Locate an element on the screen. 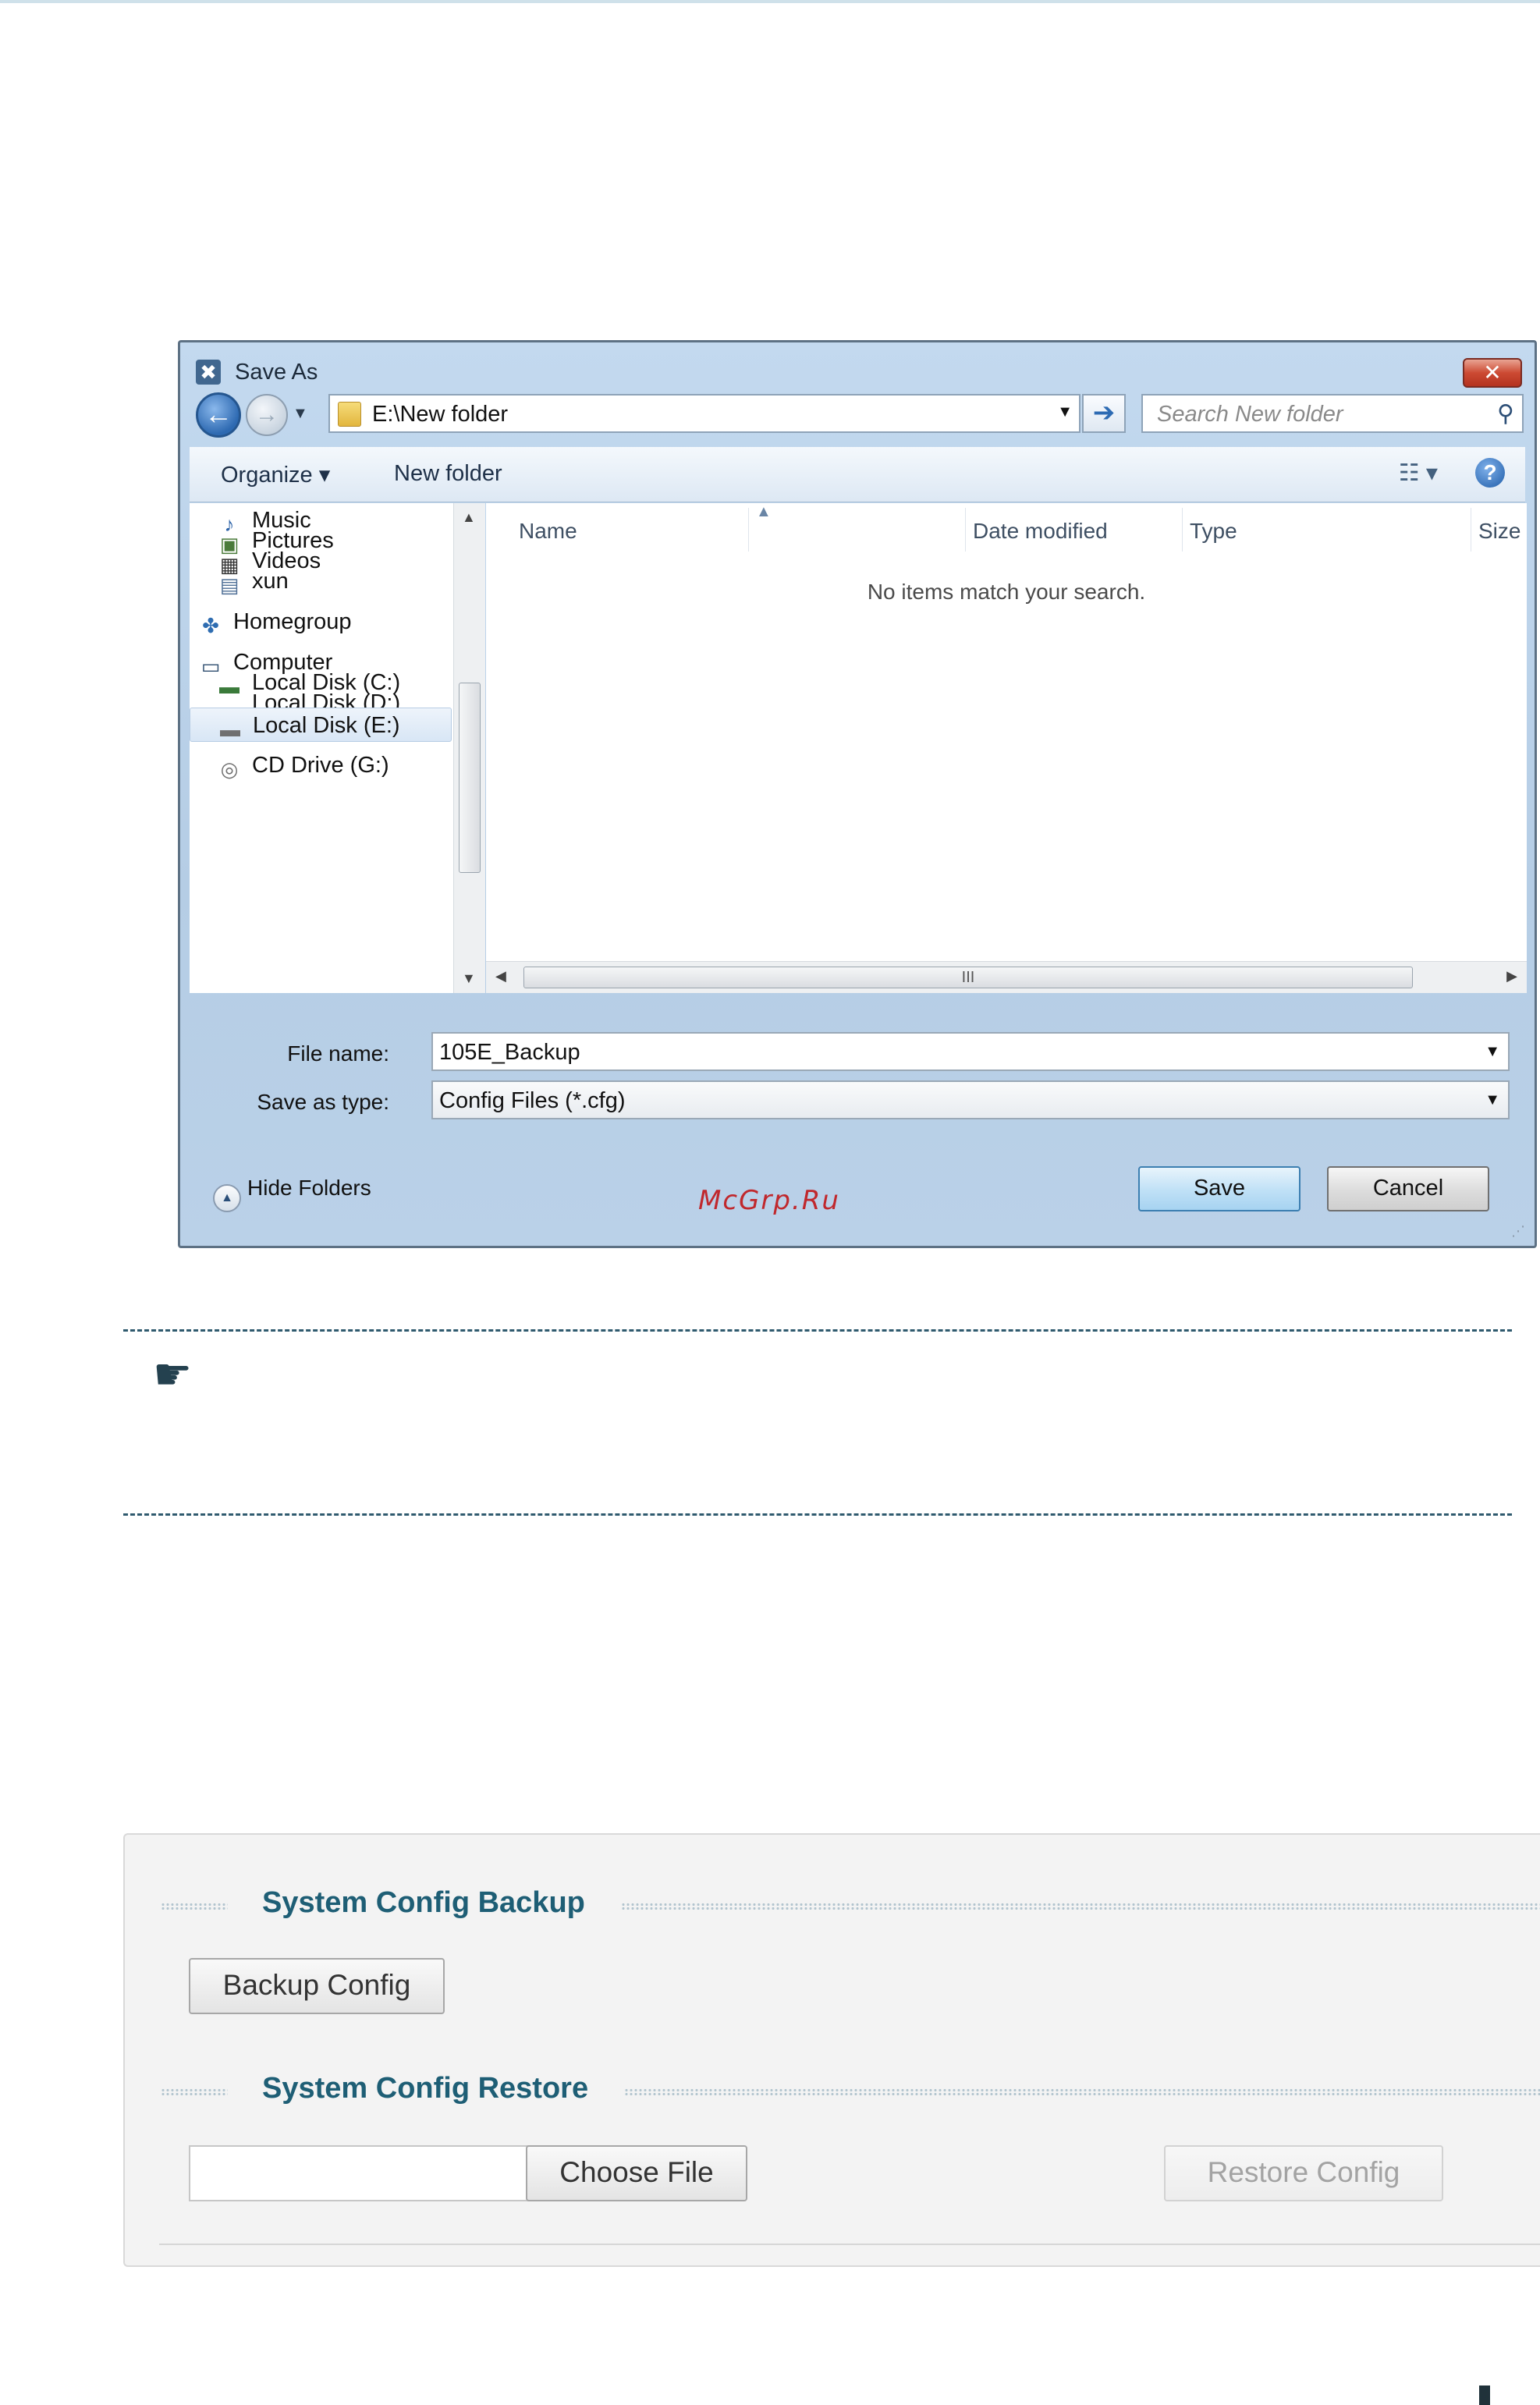 The height and width of the screenshot is (2405, 1540). cd-drive-icon: ◎ is located at coordinates (229, 769).